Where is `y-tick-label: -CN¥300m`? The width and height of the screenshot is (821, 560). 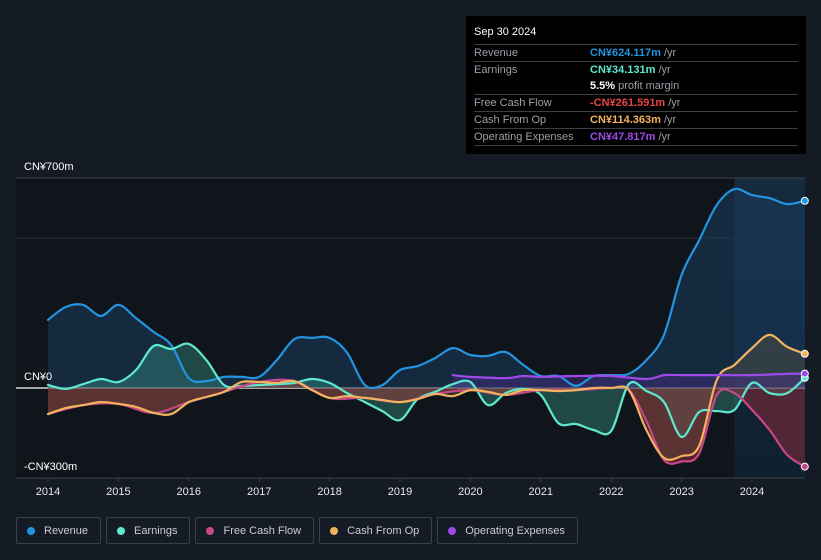 y-tick-label: -CN¥300m is located at coordinates (50, 467).